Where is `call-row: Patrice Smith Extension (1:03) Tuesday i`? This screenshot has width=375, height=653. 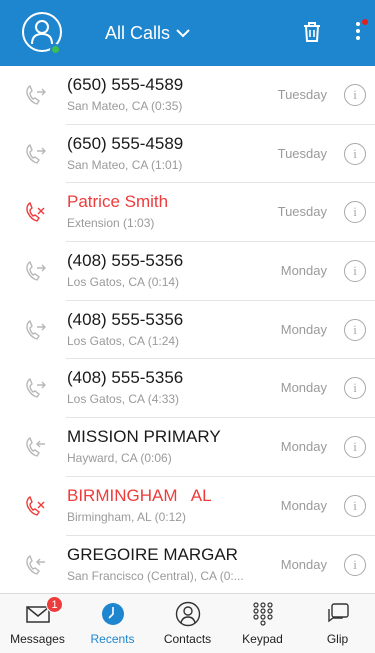
call-row: Patrice Smith Extension (1:03) Tuesday i is located at coordinates (187, 213).